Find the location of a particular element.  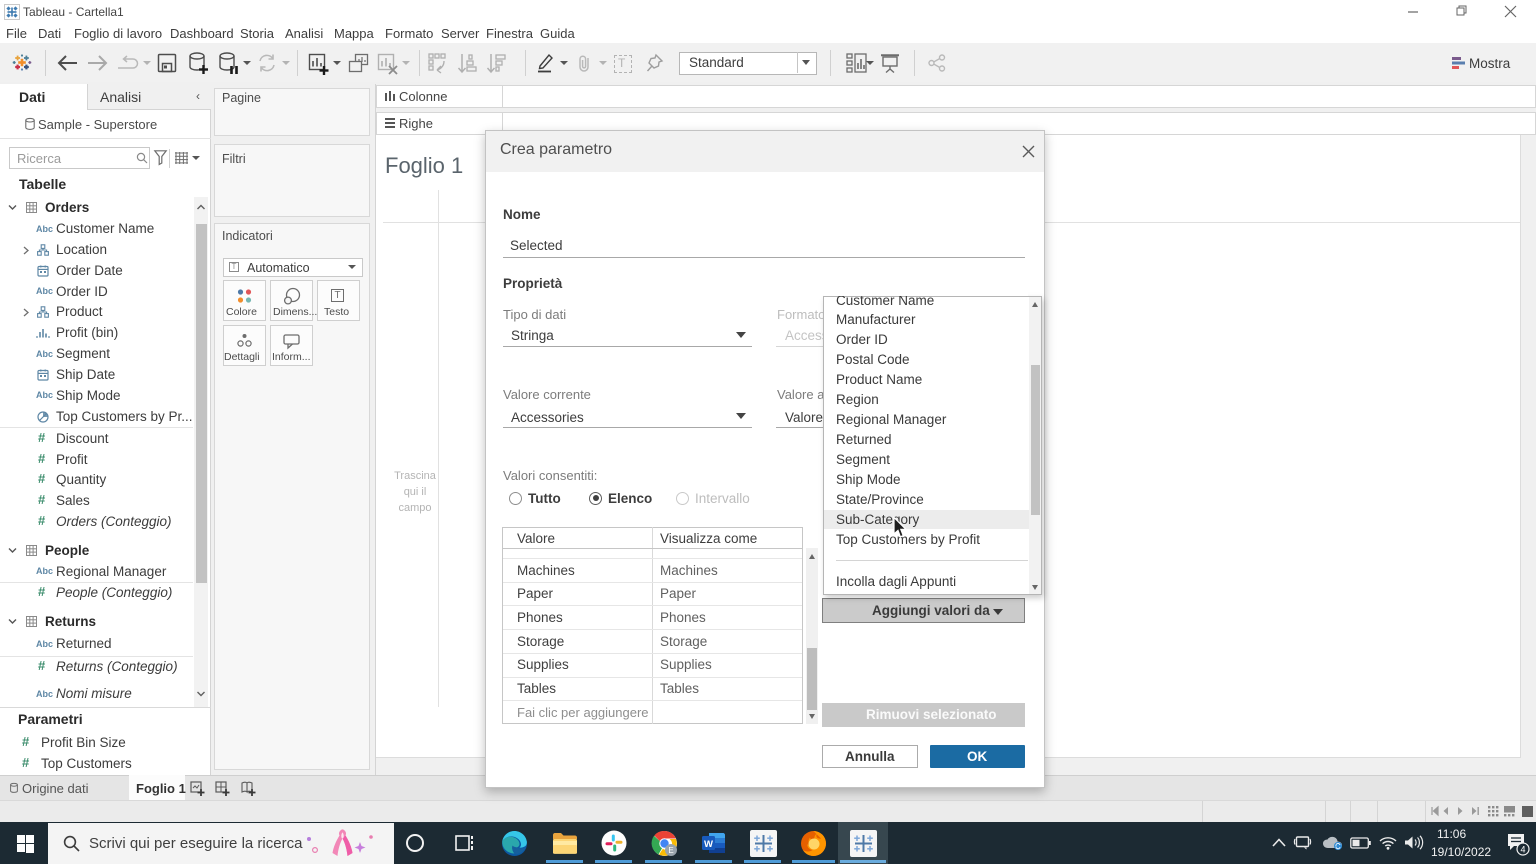

svg-text: 4 is located at coordinates (1522, 849).